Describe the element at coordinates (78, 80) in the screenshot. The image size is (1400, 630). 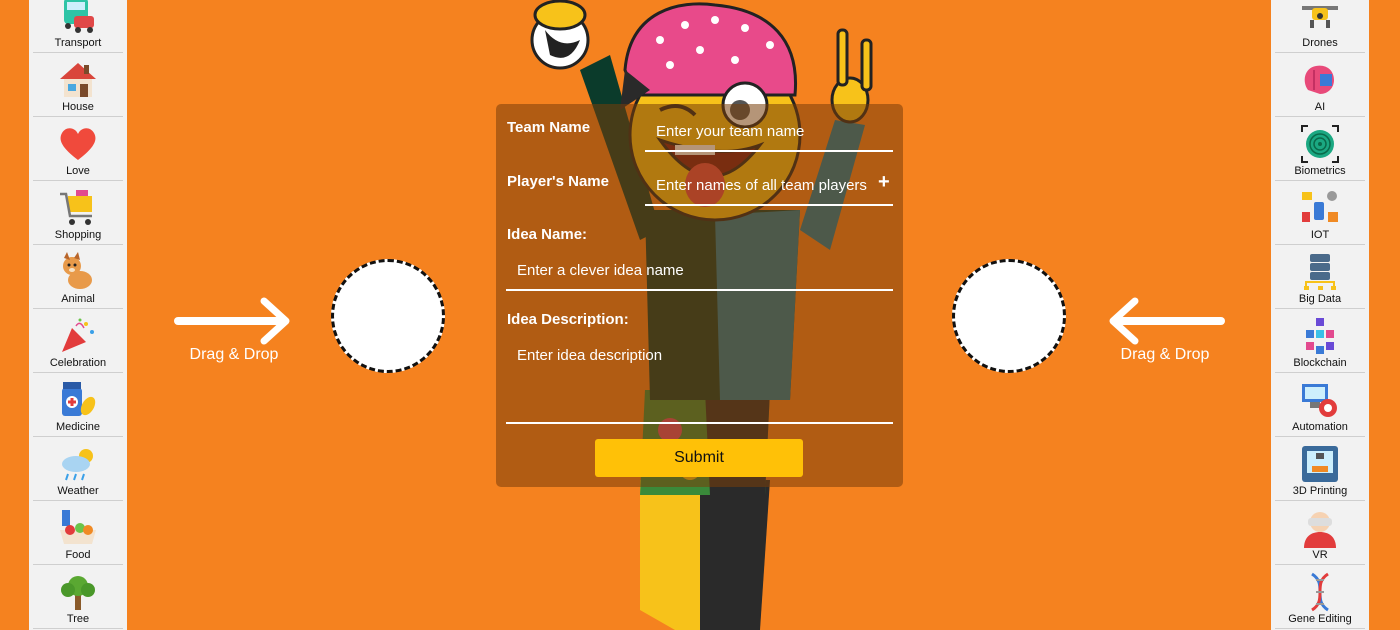
I see `house-icon` at that location.